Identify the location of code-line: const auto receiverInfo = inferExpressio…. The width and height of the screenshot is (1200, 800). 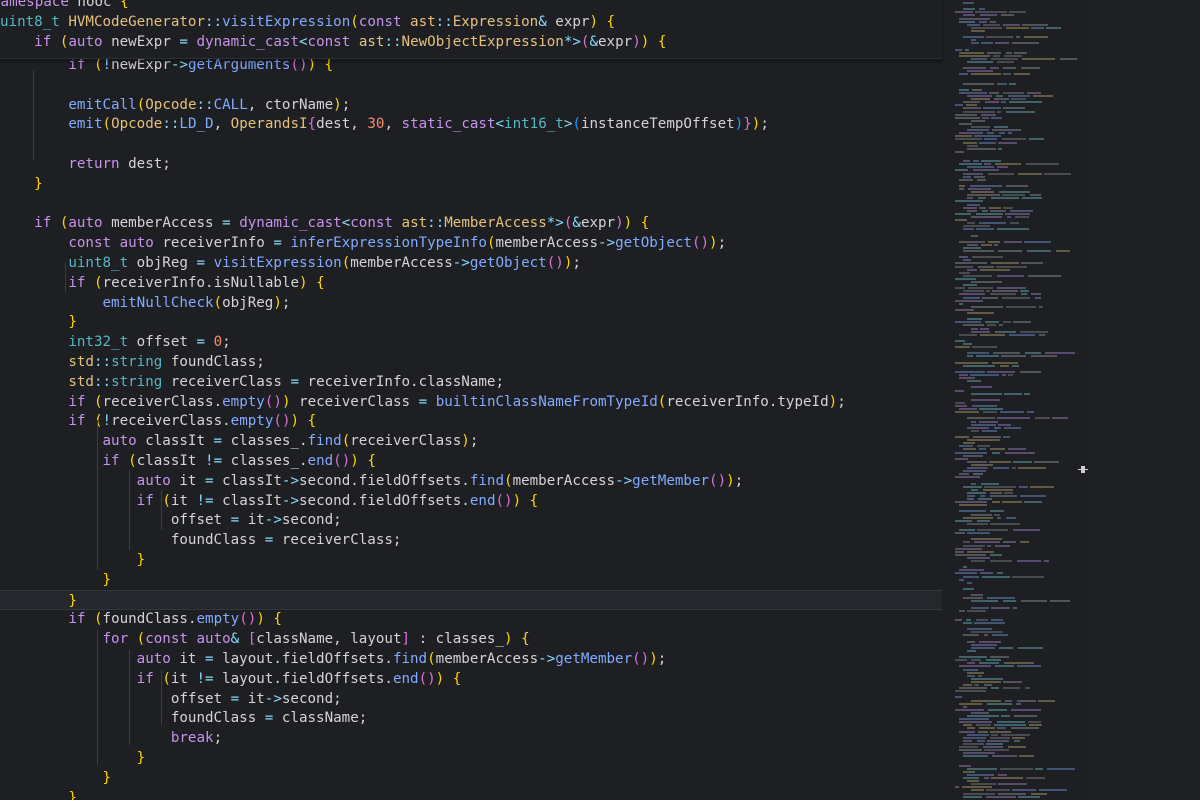
(471, 243).